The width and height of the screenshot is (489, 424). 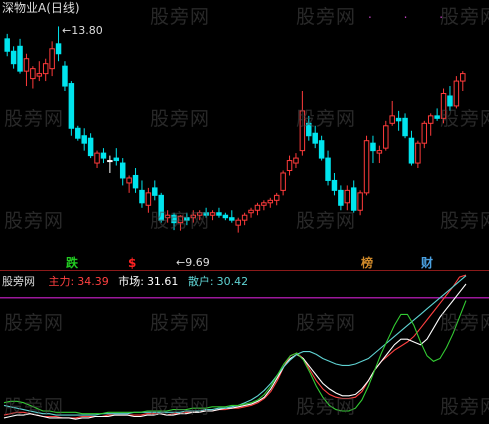 I want to click on low-price-marker: ←9.69, so click(x=193, y=260).